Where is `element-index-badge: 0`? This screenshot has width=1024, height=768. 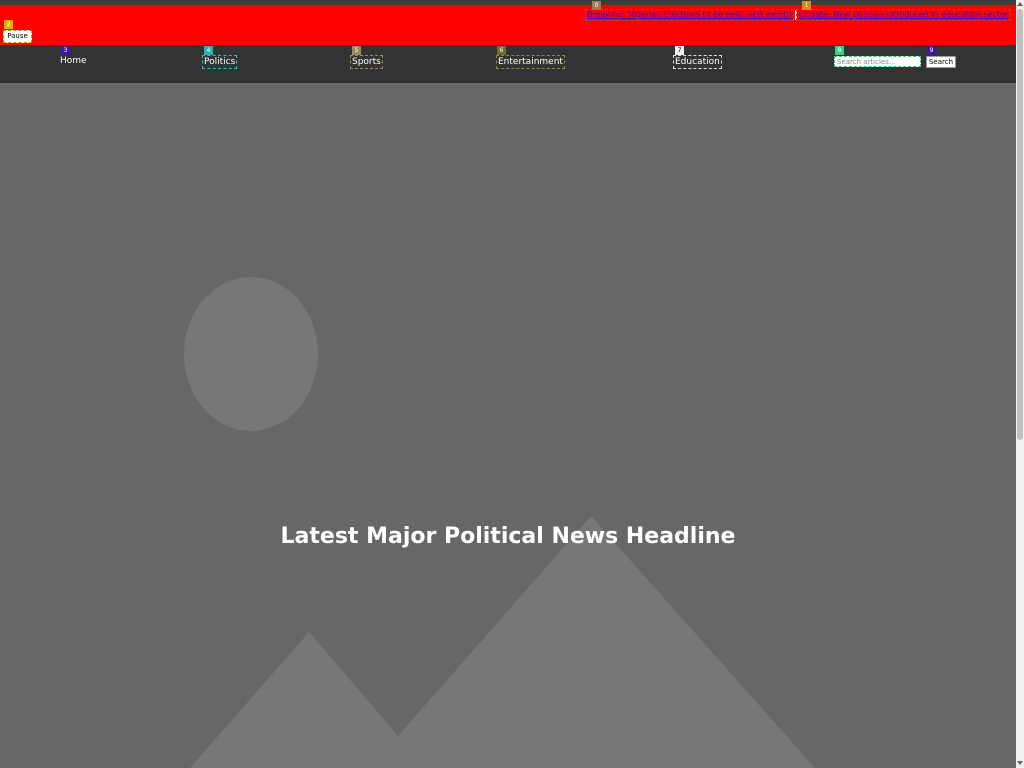 element-index-badge: 0 is located at coordinates (596, 5).